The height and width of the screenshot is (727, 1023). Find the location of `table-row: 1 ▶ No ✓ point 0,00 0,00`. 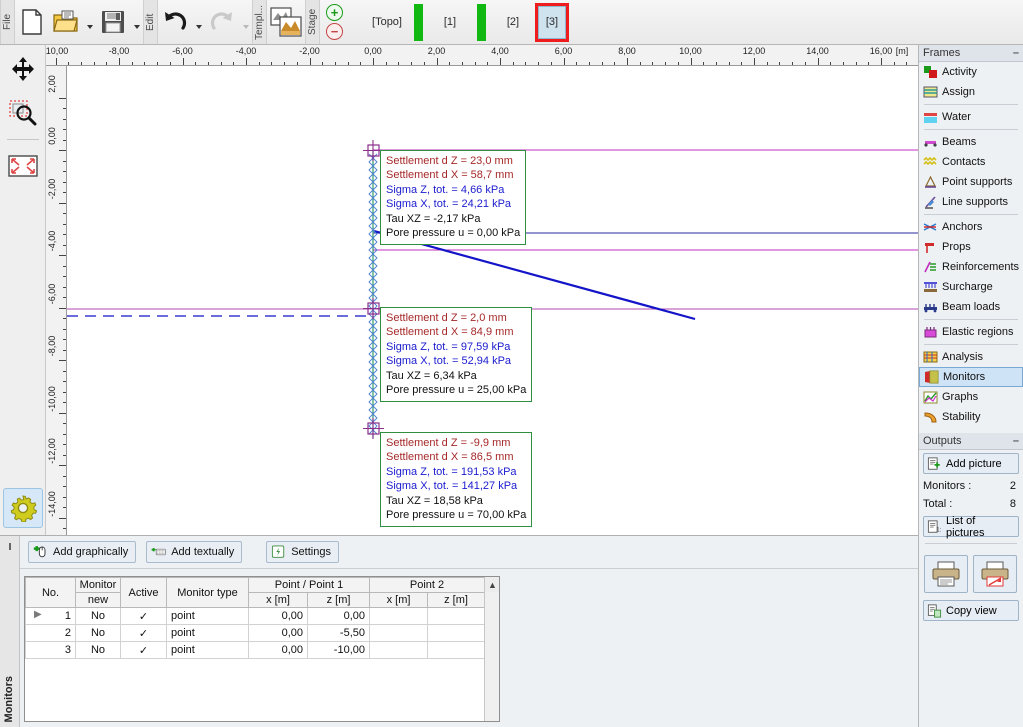

table-row: 1 ▶ No ✓ point 0,00 0,00 is located at coordinates (255, 616).